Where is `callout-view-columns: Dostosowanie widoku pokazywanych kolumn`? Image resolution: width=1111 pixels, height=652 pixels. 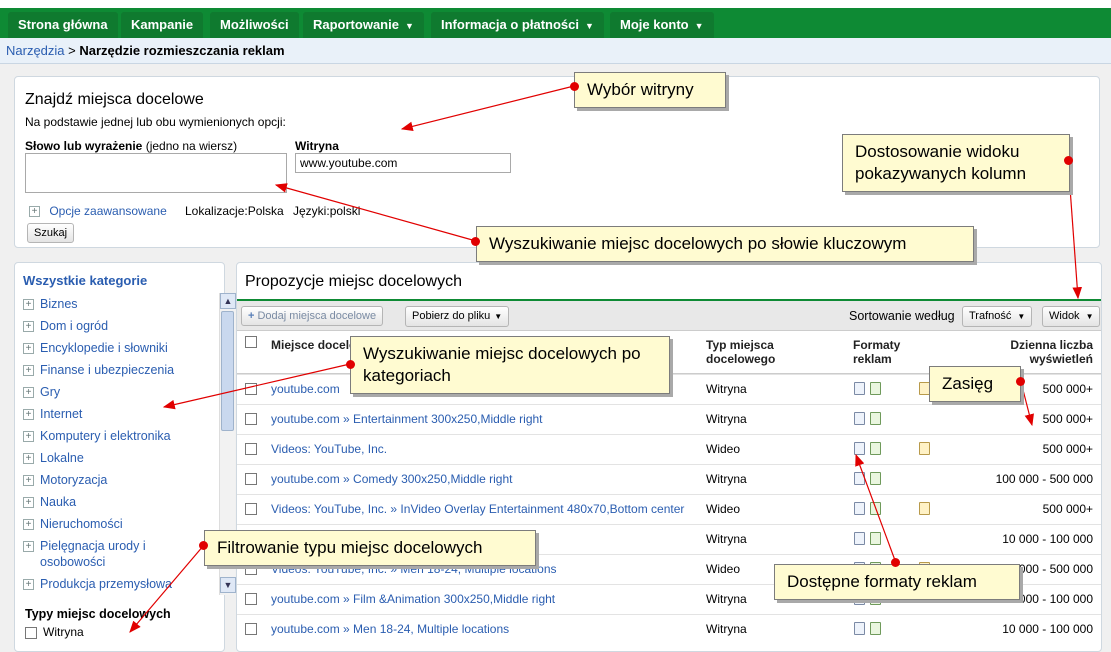 callout-view-columns: Dostosowanie widoku pokazywanych kolumn is located at coordinates (956, 163).